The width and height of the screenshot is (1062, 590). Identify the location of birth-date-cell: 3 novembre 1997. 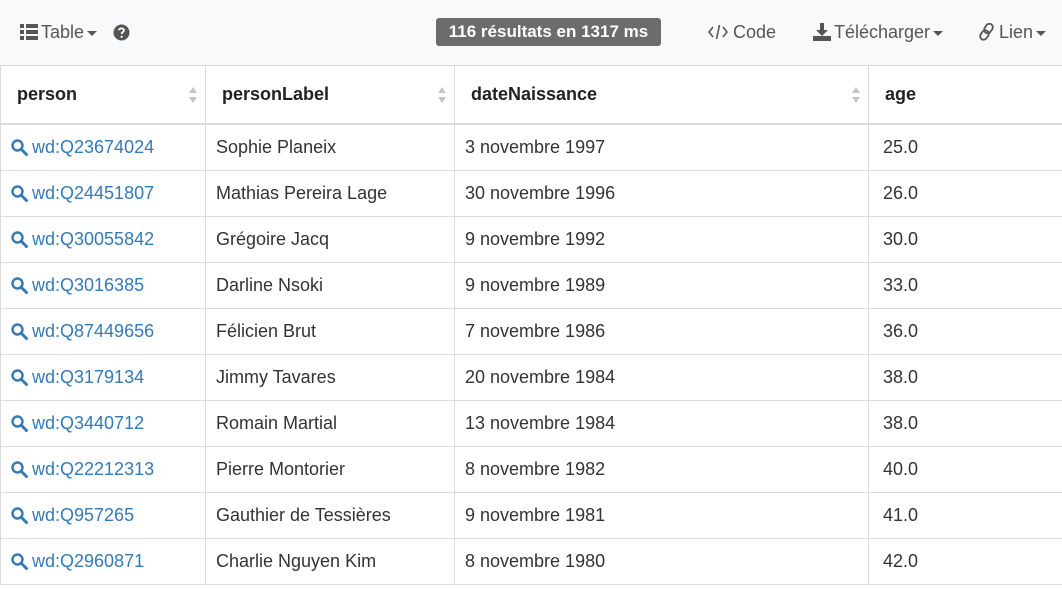
(661, 147).